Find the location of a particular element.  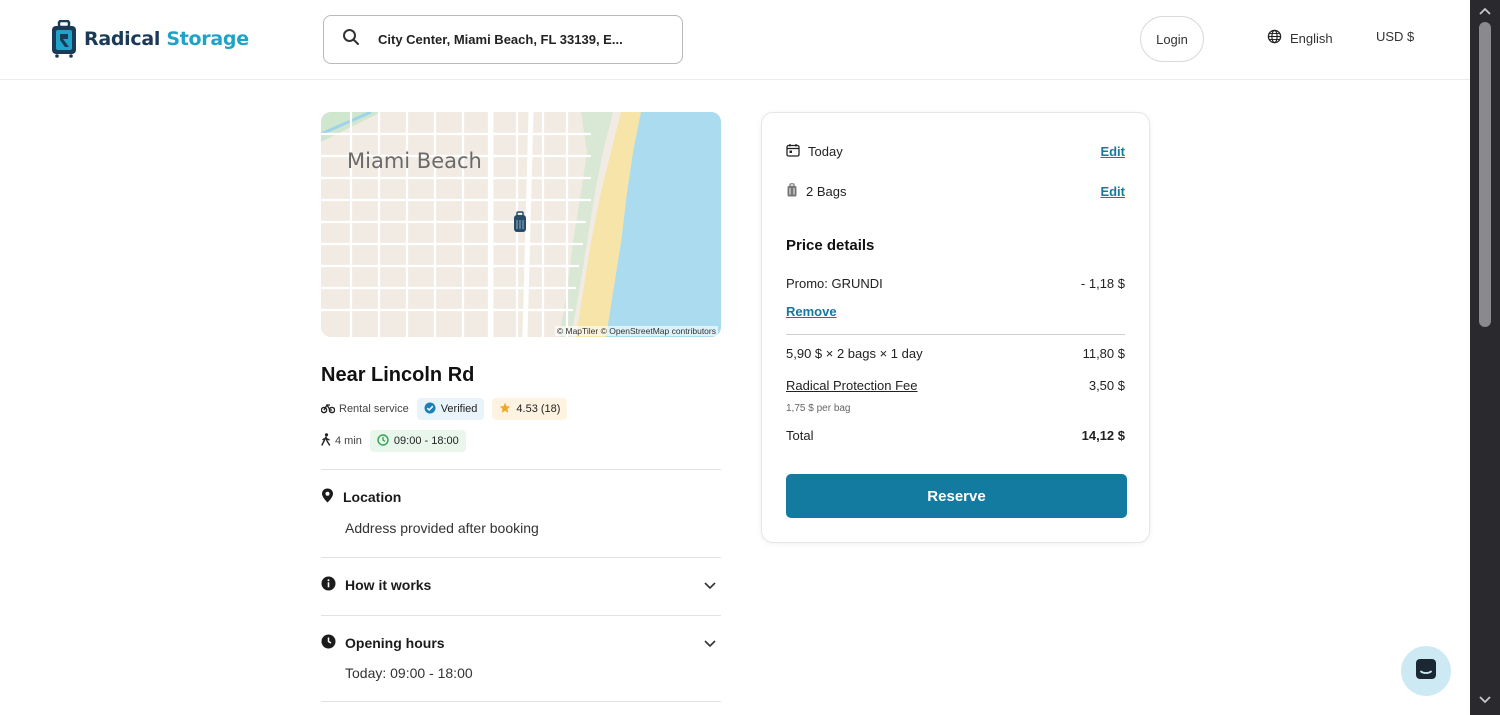

info-icon is located at coordinates (328, 585).